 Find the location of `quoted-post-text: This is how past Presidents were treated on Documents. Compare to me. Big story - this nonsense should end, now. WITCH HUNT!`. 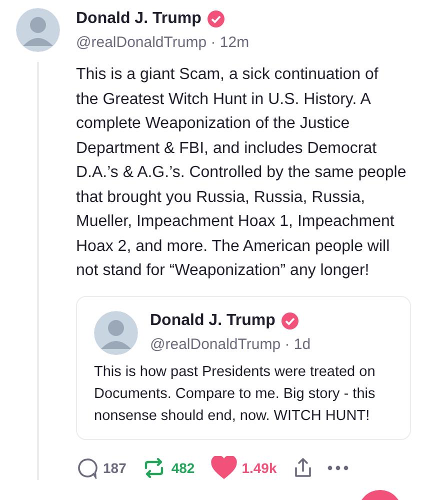

quoted-post-text: This is how past Presidents were treated on Documents. Compare to me. Big story - this nonsense should end, now. WITCH HUNT! is located at coordinates (235, 394).